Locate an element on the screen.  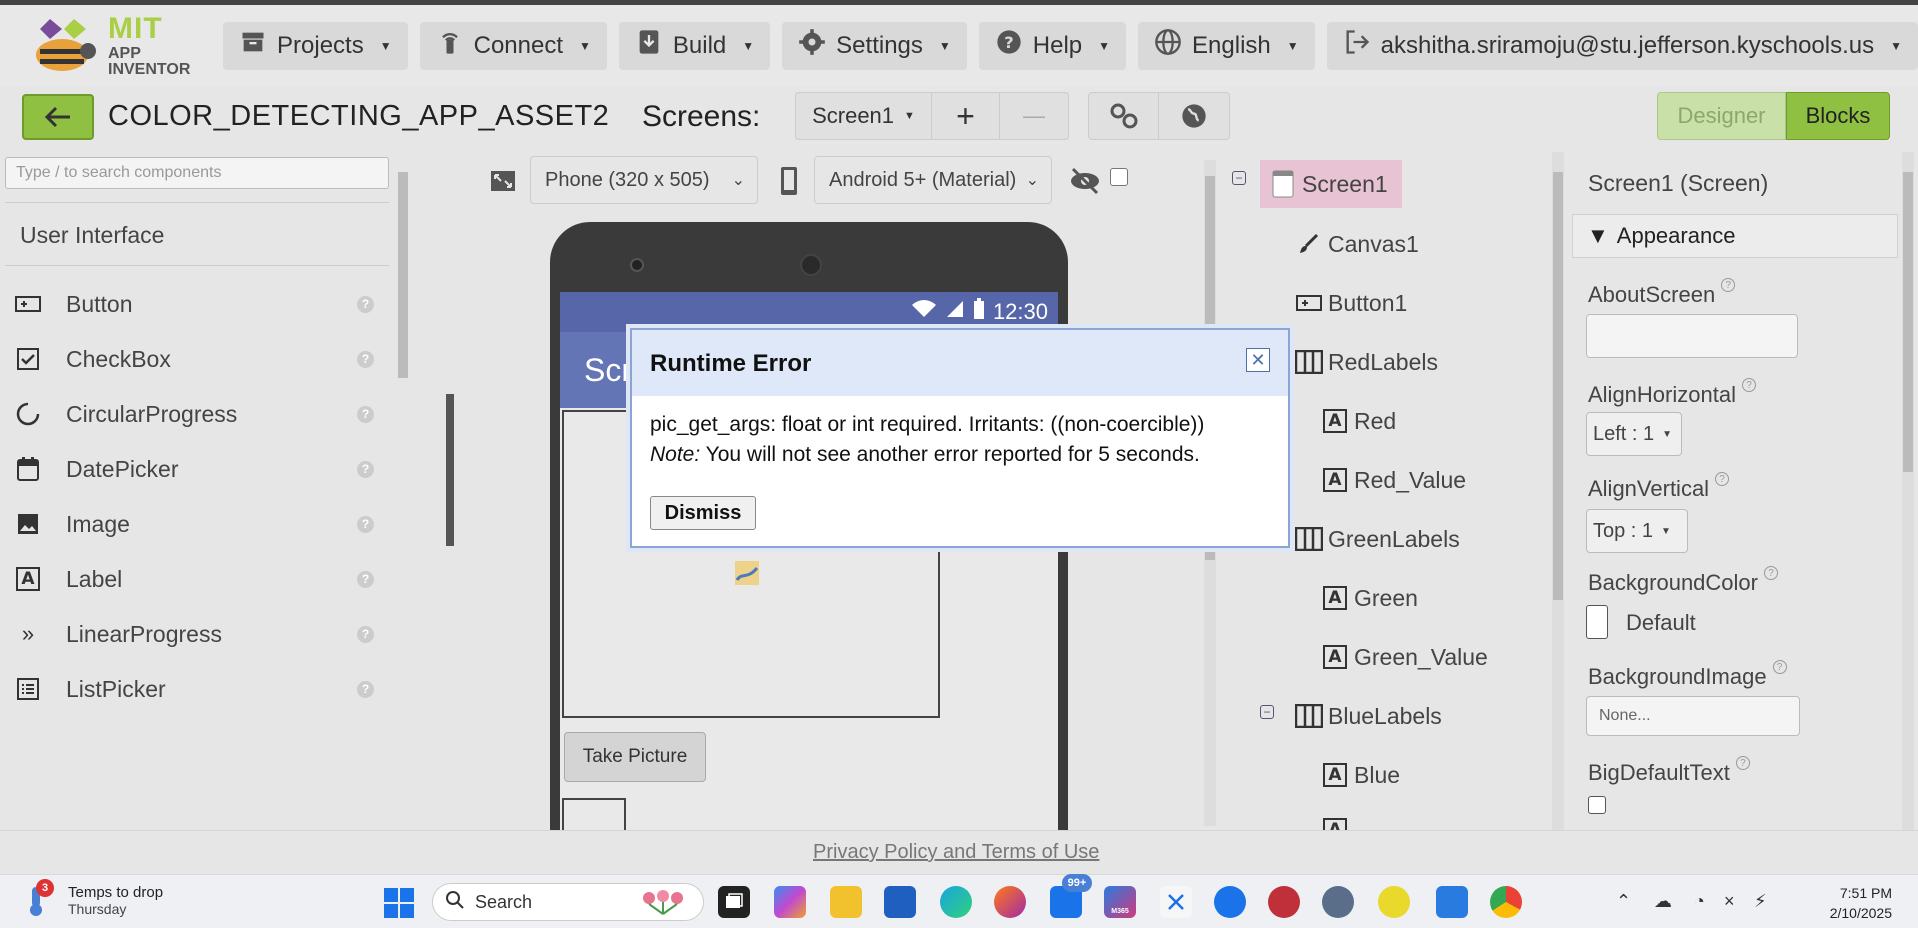
task-view-icon is located at coordinates (734, 902).